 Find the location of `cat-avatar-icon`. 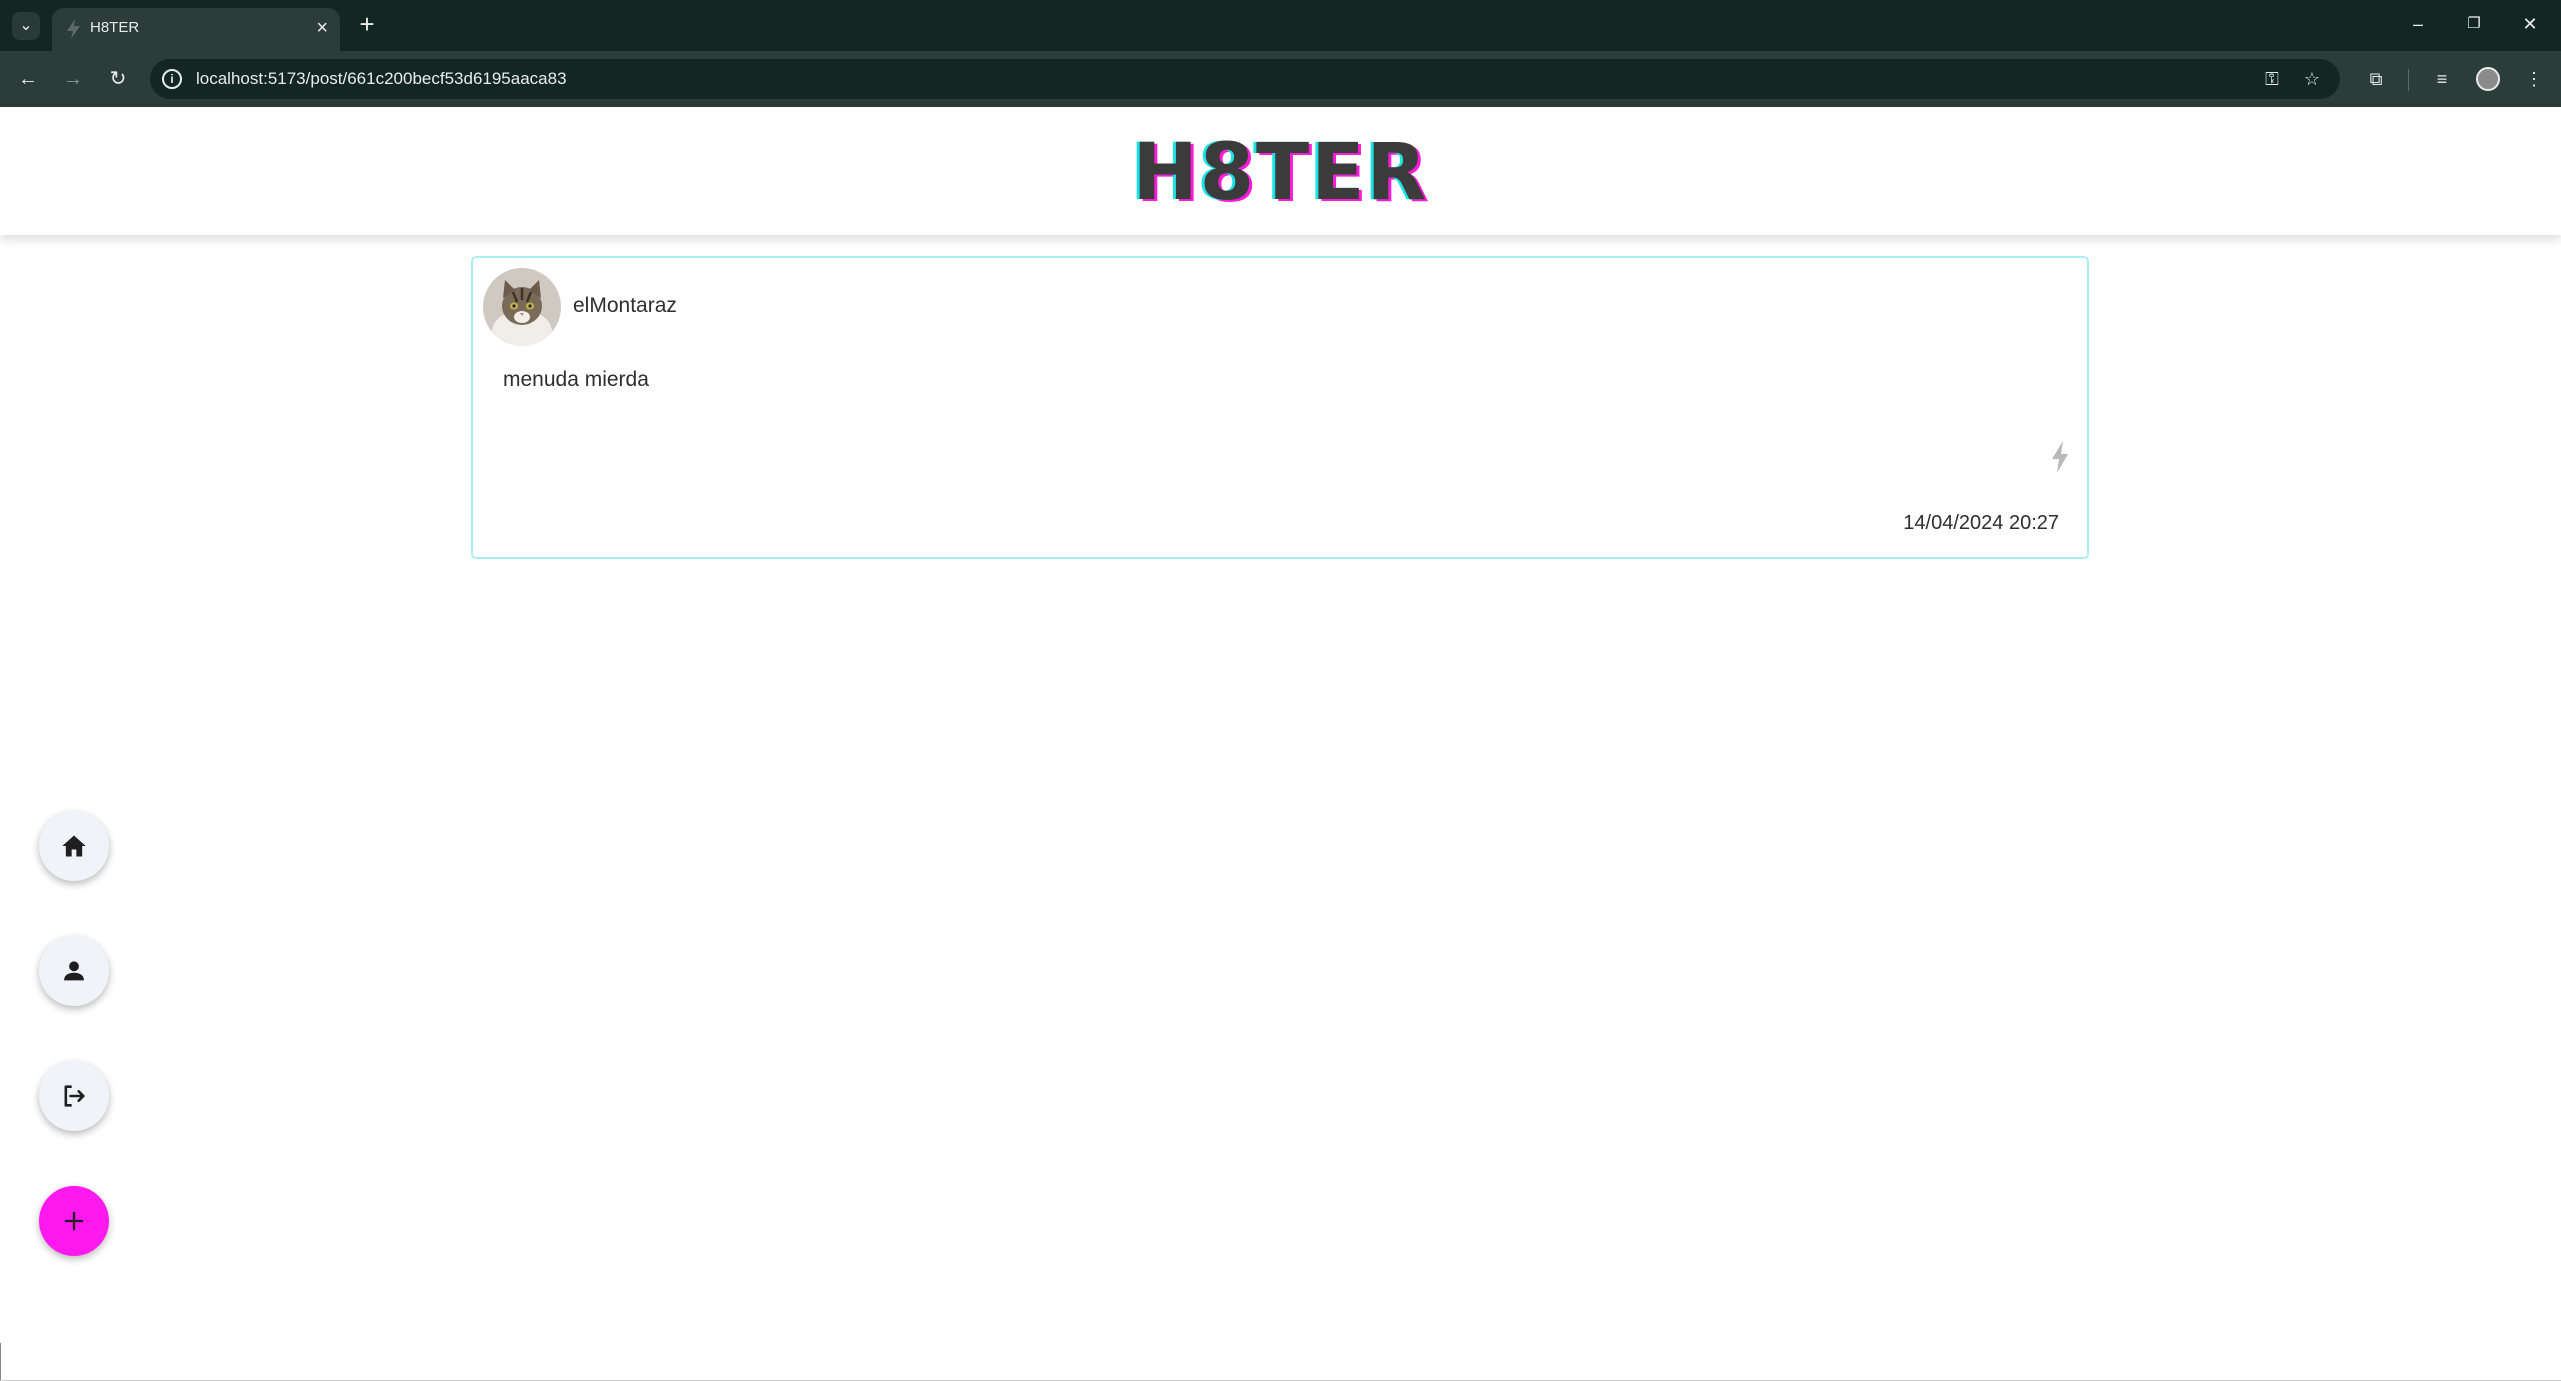

cat-avatar-icon is located at coordinates (522, 307).